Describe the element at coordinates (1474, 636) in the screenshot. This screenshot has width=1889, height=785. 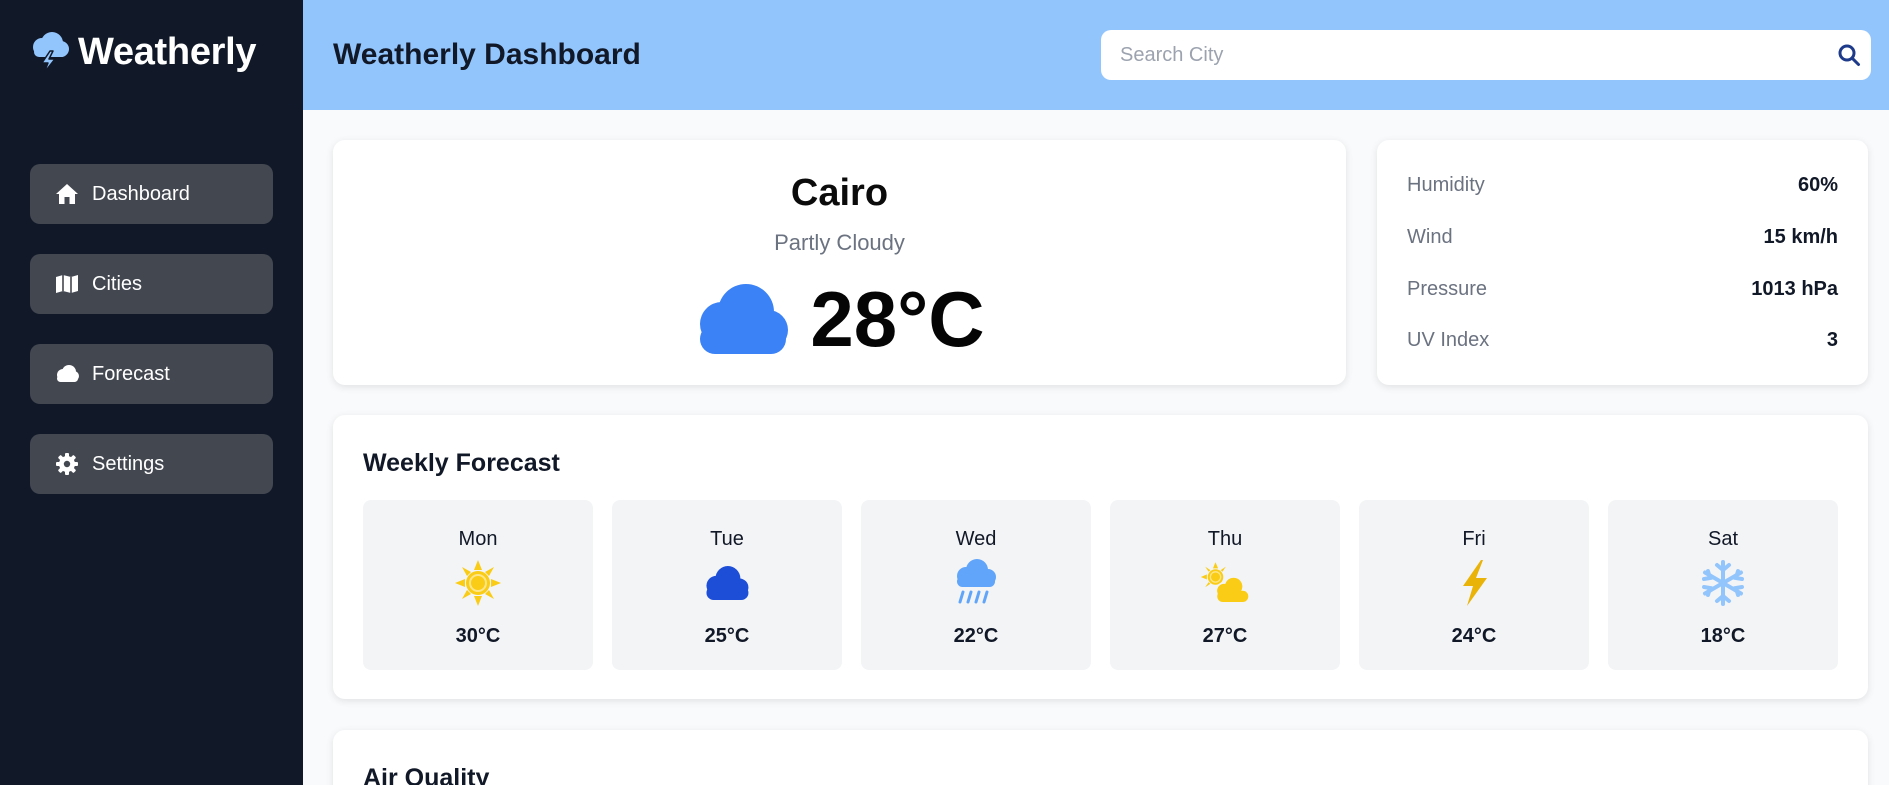
I see `day-temperature: 24°C` at that location.